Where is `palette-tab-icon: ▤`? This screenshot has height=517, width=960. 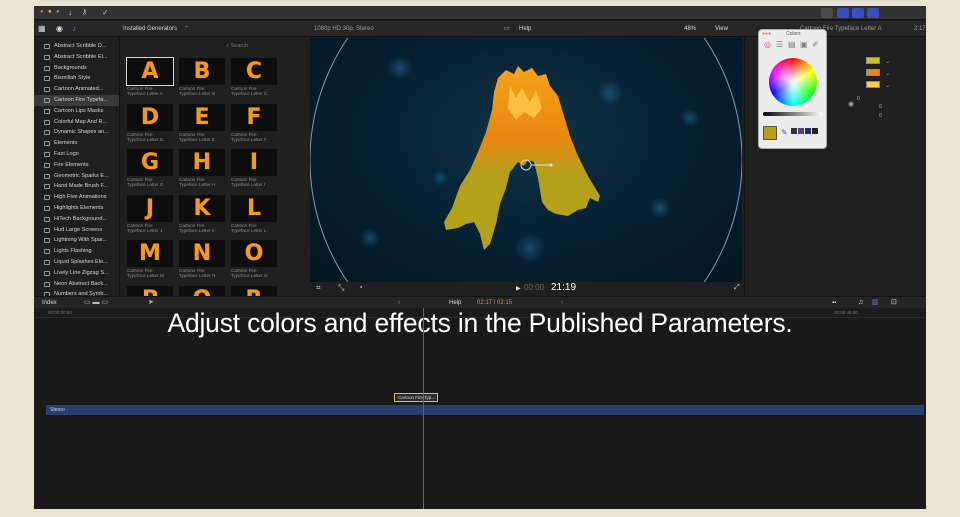 palette-tab-icon: ▤ is located at coordinates (792, 44).